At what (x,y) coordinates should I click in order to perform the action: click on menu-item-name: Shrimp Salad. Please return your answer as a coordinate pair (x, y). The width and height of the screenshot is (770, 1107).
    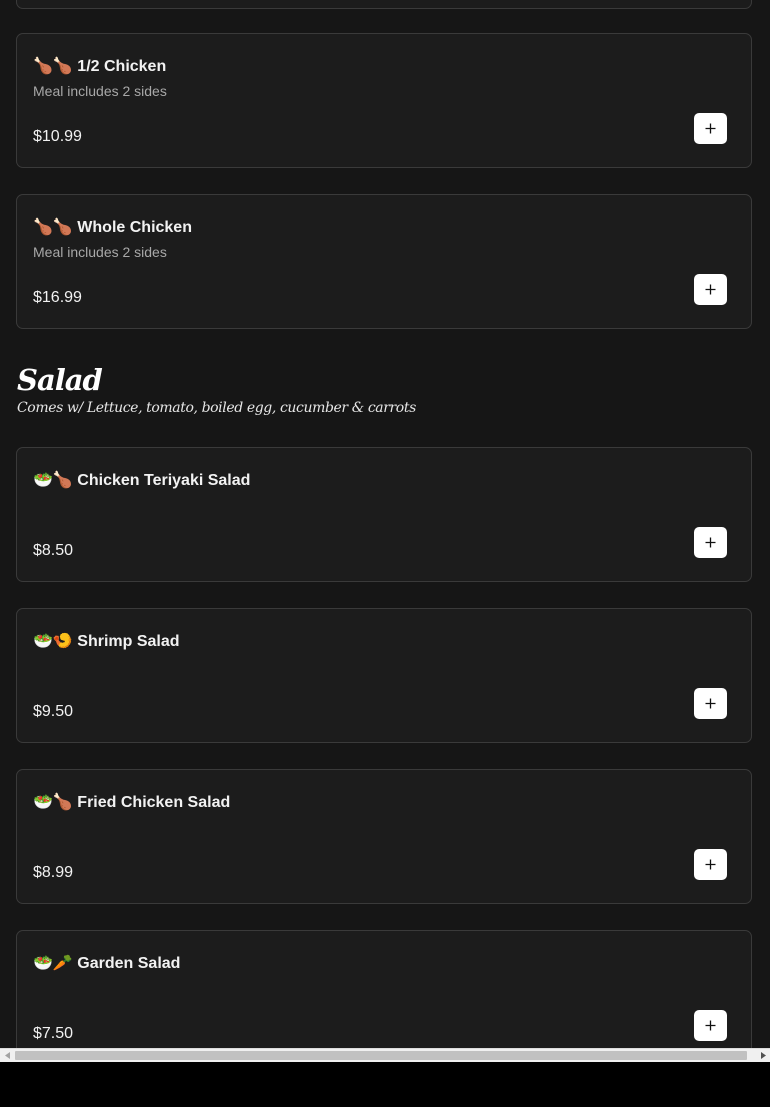
    Looking at the image, I should click on (128, 641).